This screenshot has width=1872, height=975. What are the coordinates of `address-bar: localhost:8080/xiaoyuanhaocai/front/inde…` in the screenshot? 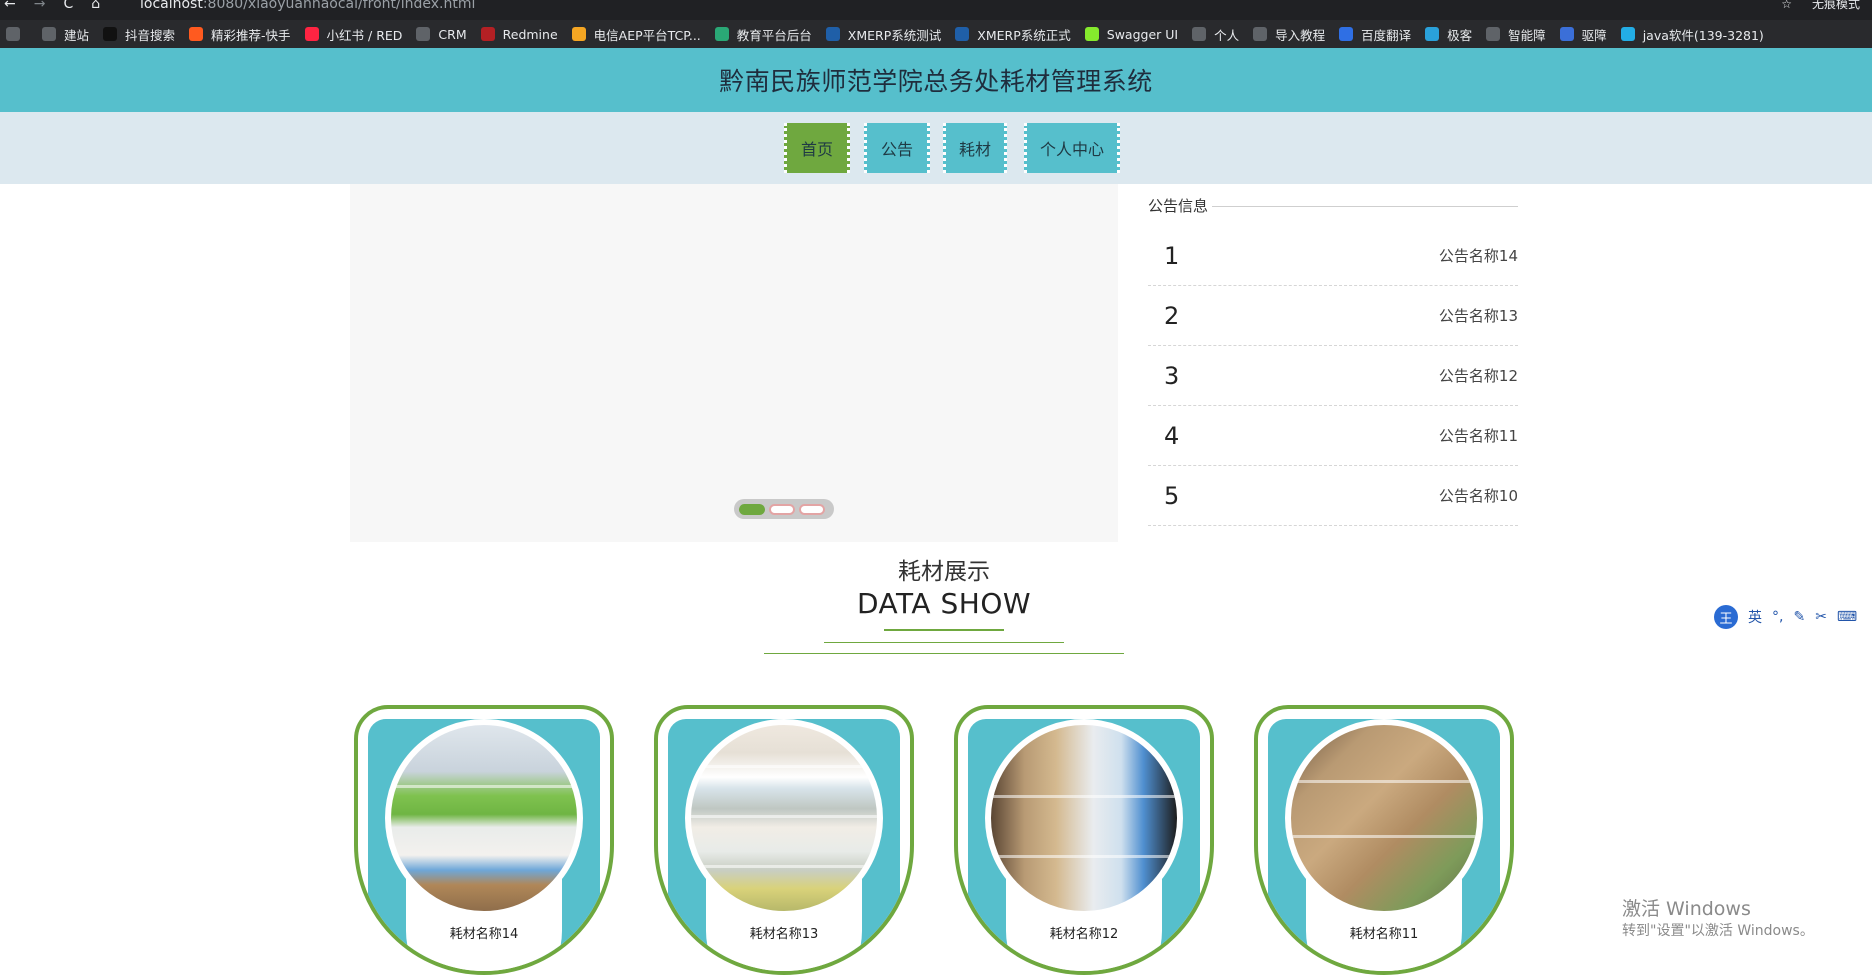 It's located at (307, 5).